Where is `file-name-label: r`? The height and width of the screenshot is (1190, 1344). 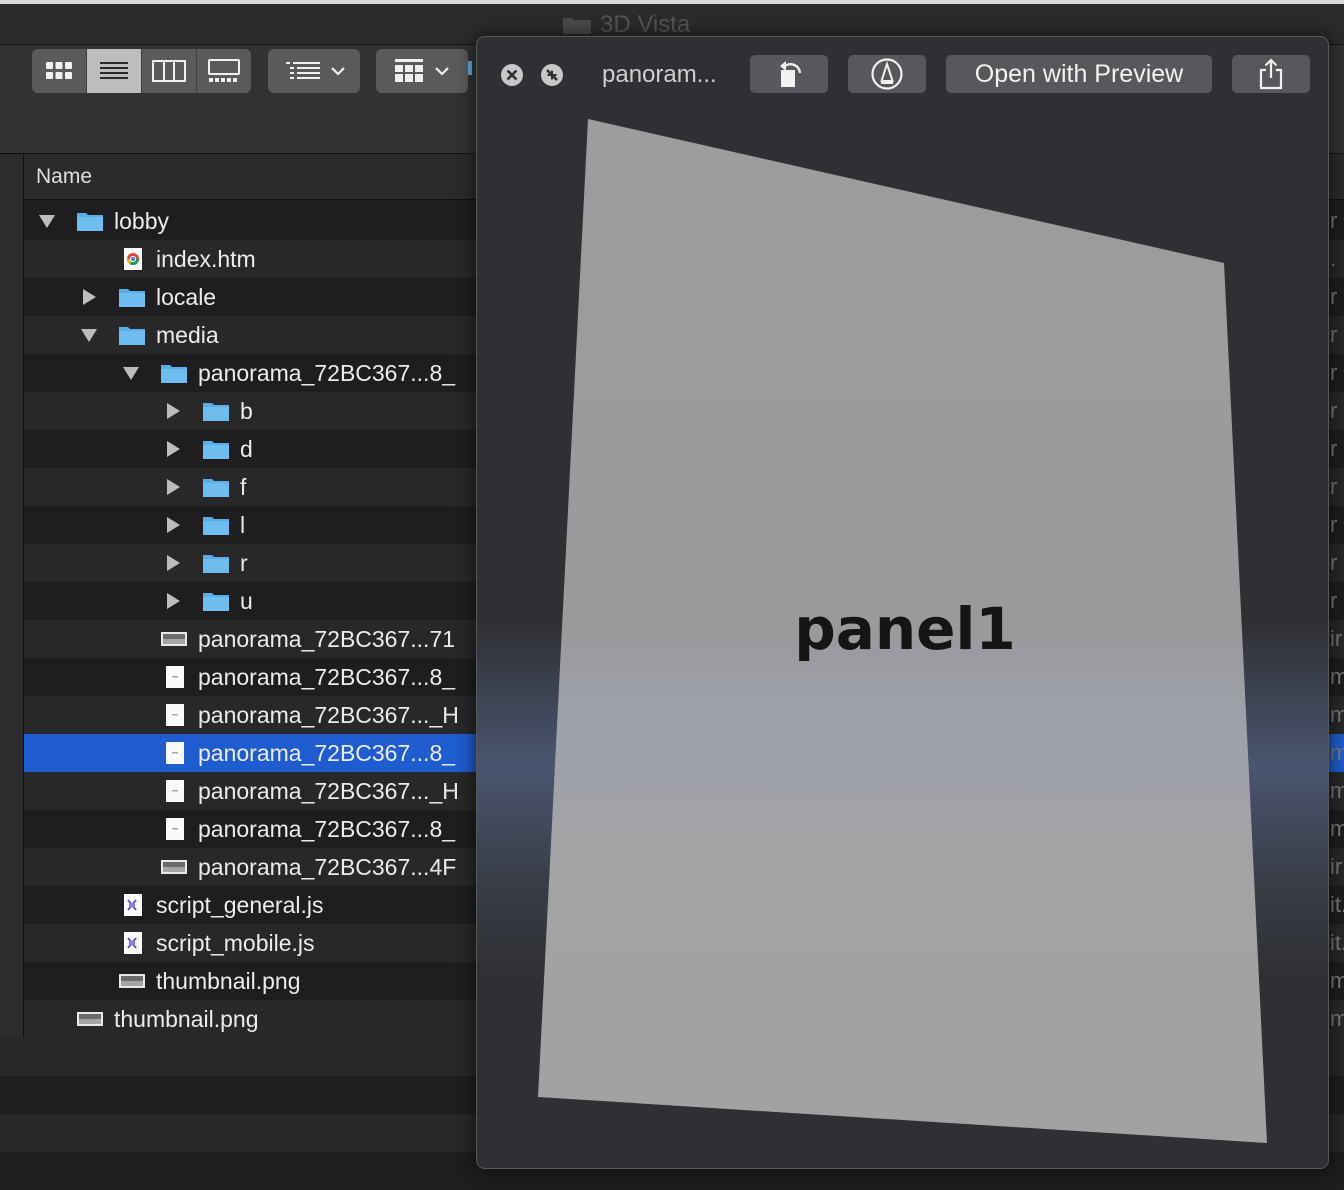
file-name-label: r is located at coordinates (244, 563).